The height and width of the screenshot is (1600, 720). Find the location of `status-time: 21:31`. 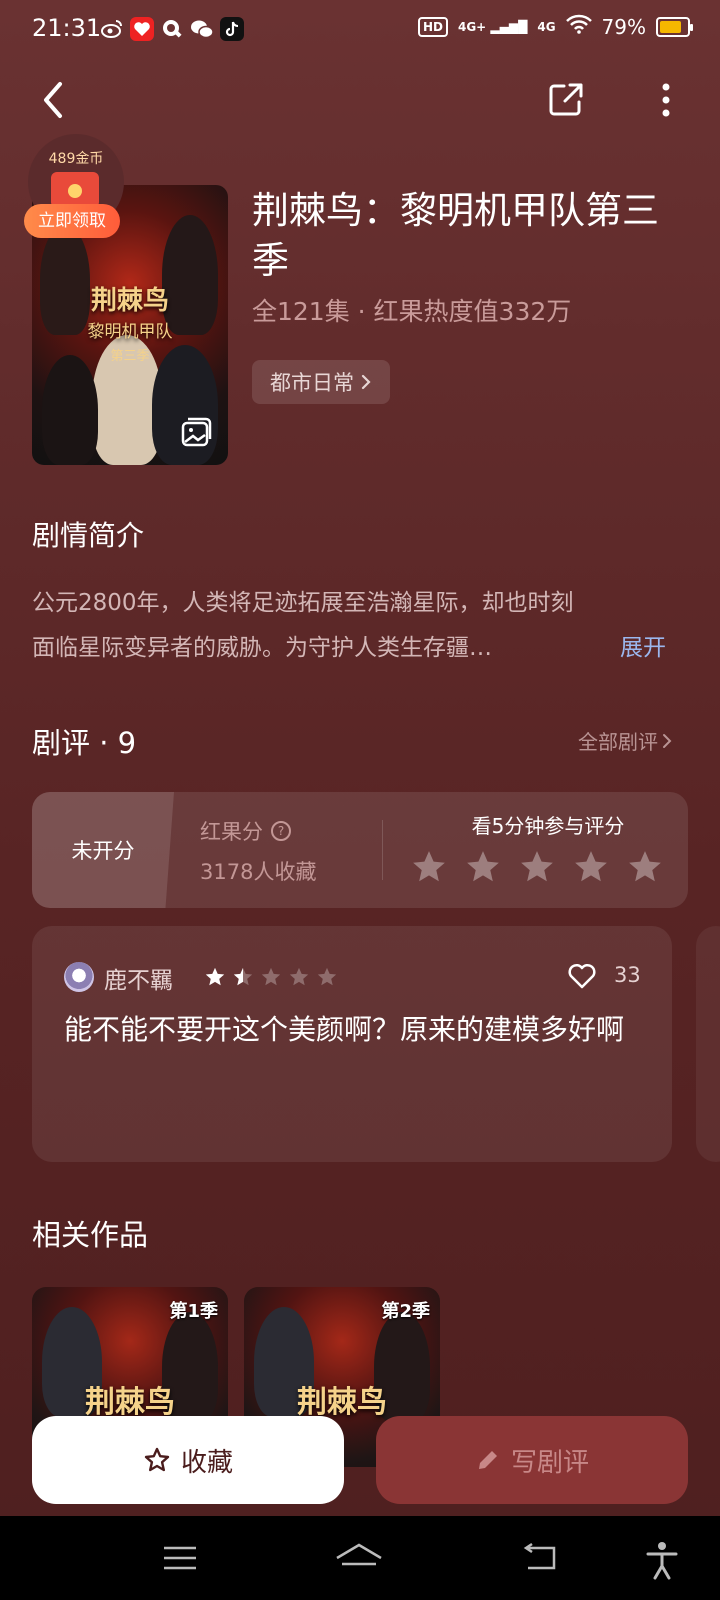

status-time: 21:31 is located at coordinates (67, 28).